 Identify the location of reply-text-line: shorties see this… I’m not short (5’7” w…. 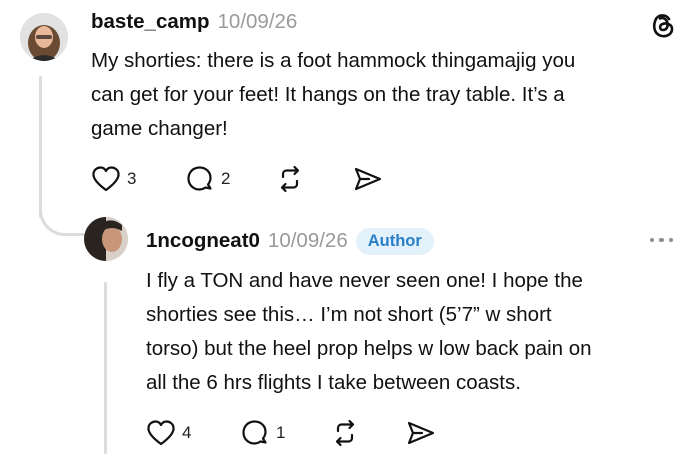
(349, 314).